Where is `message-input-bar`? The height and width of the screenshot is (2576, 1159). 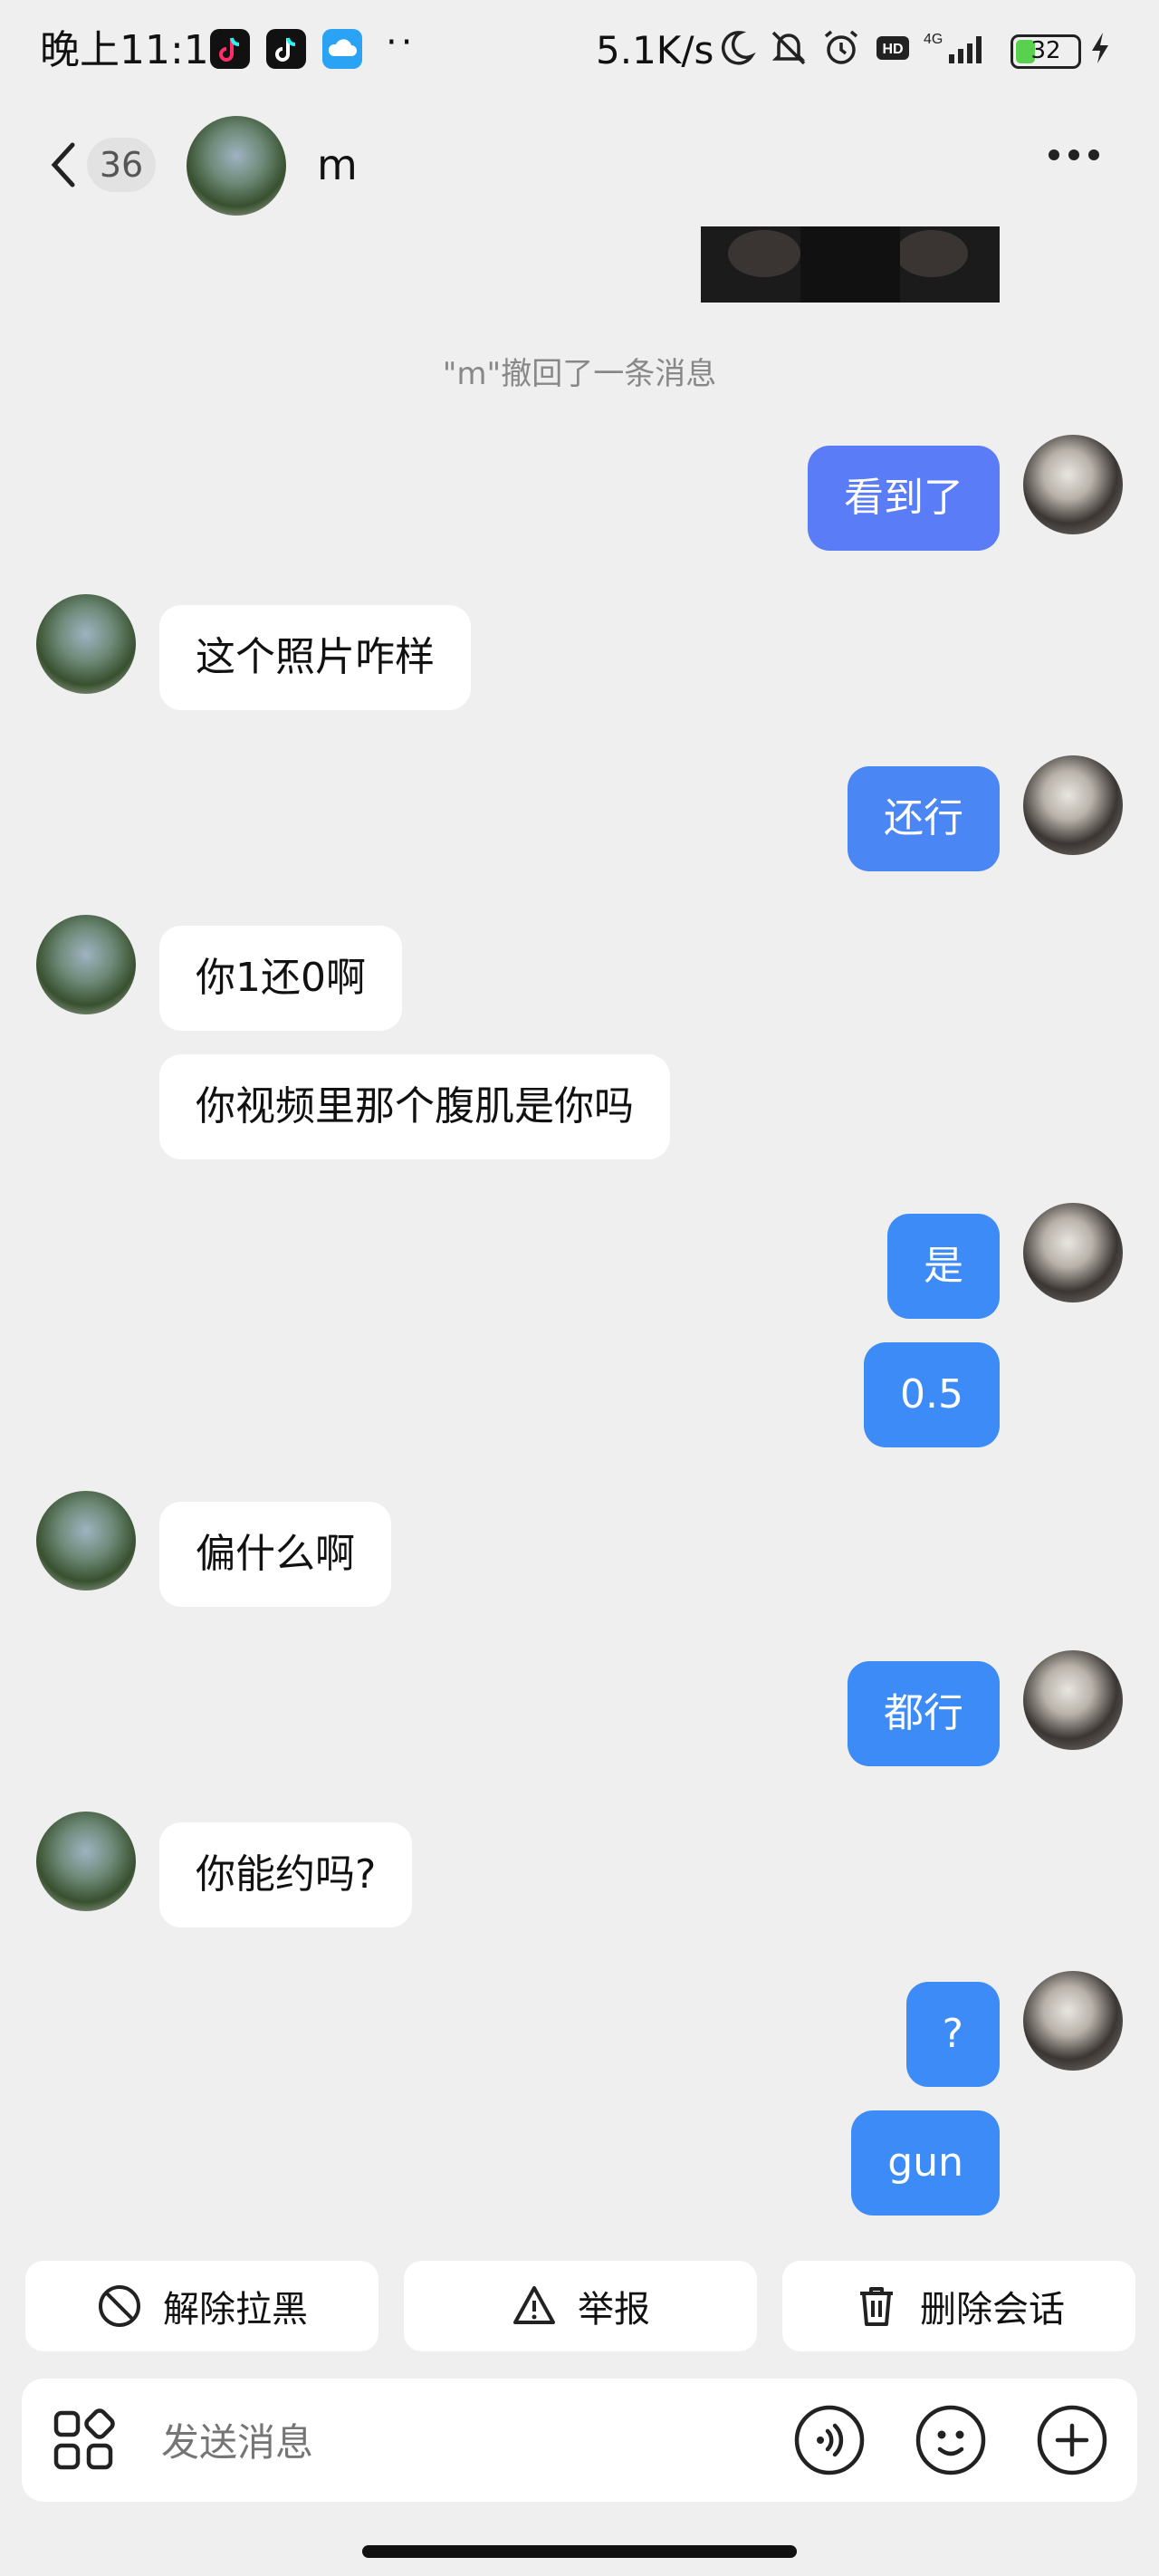 message-input-bar is located at coordinates (579, 2440).